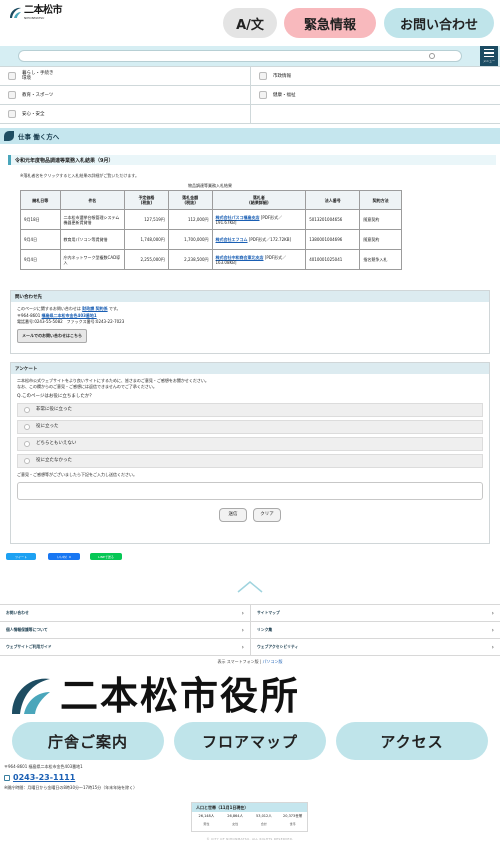 The height and width of the screenshot is (847, 500). I want to click on display-switch: 表示 スマートフォン版 | パソコン版, so click(250, 661).